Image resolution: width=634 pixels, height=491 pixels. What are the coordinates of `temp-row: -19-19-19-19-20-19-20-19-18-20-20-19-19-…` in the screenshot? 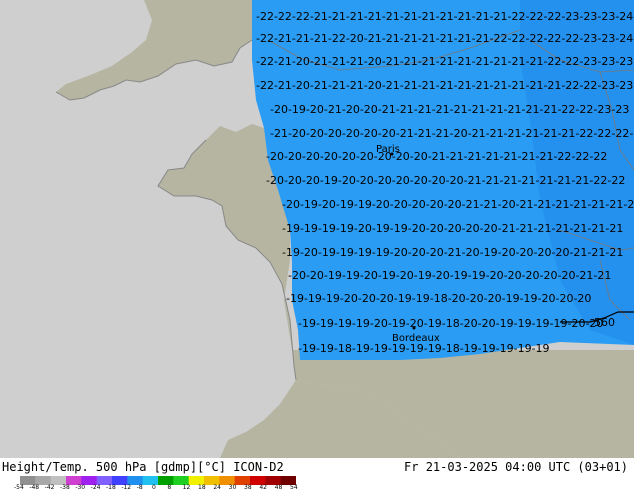 It's located at (450, 323).